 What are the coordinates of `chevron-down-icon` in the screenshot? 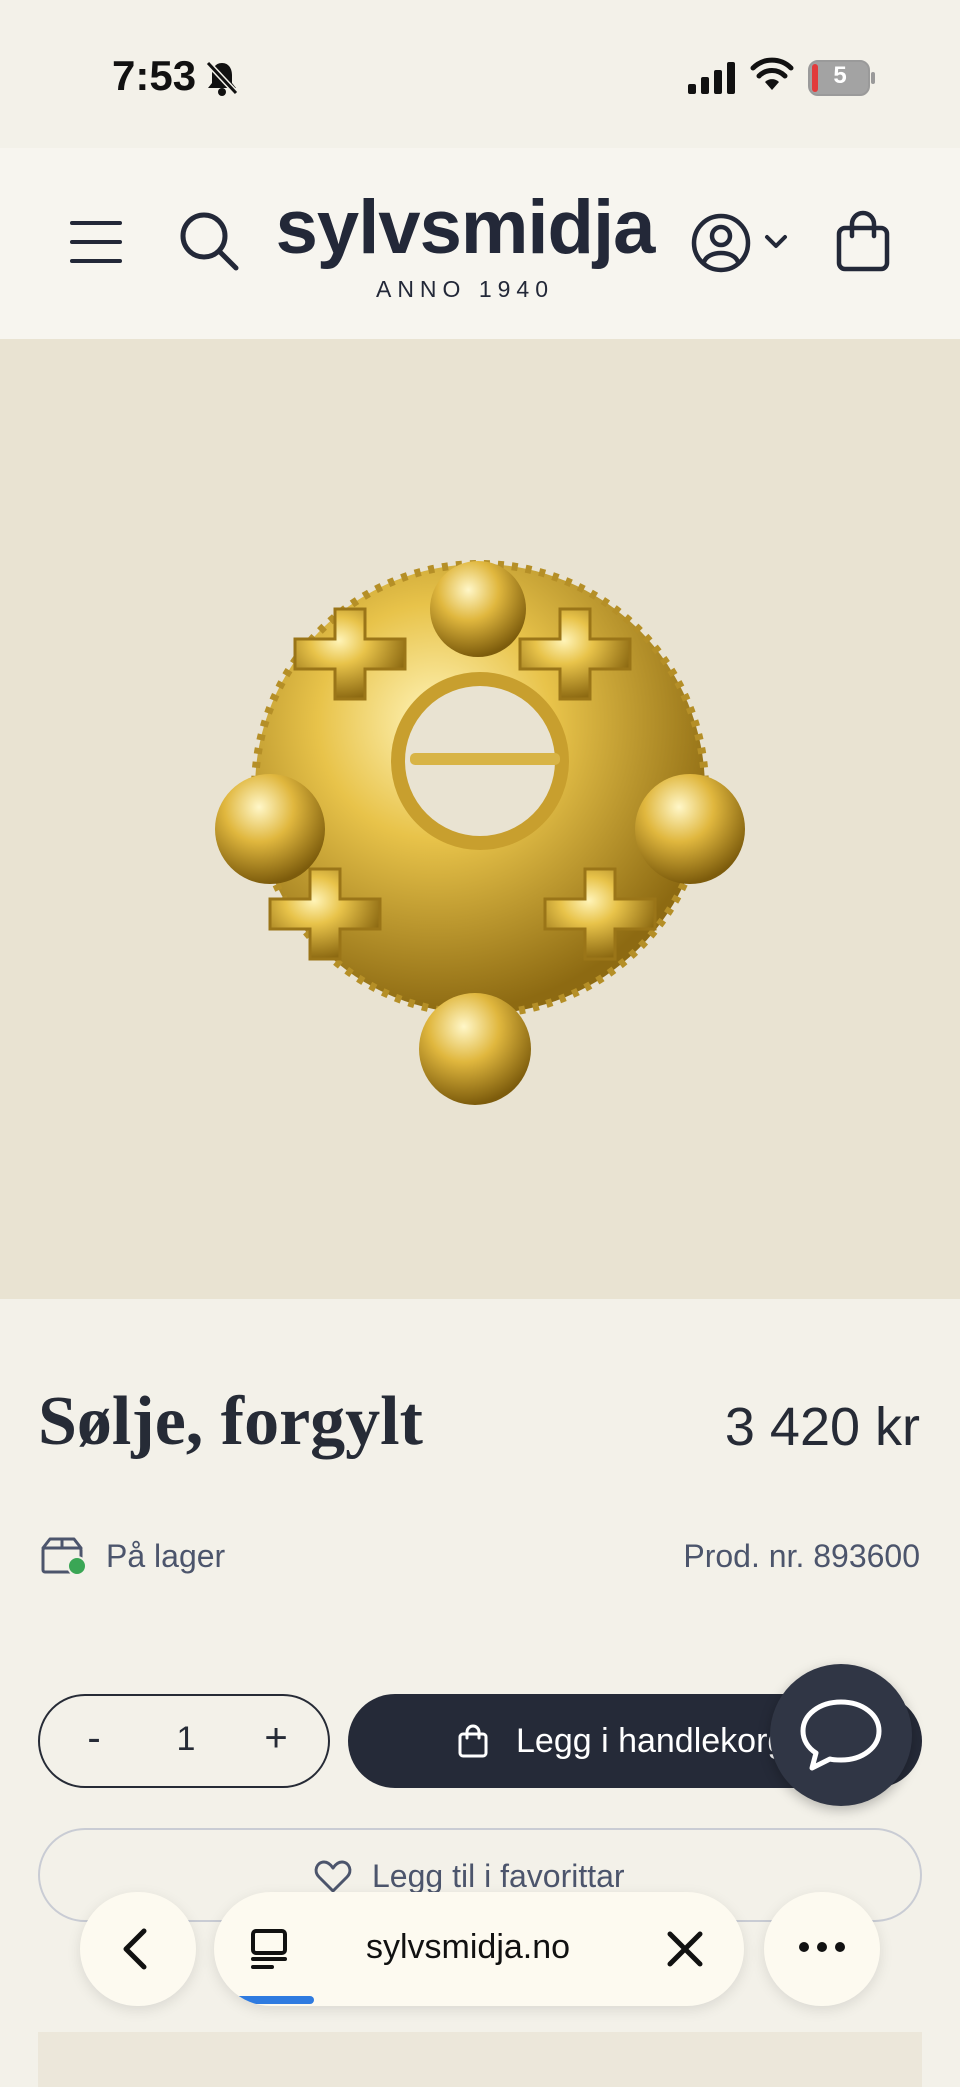 It's located at (776, 242).